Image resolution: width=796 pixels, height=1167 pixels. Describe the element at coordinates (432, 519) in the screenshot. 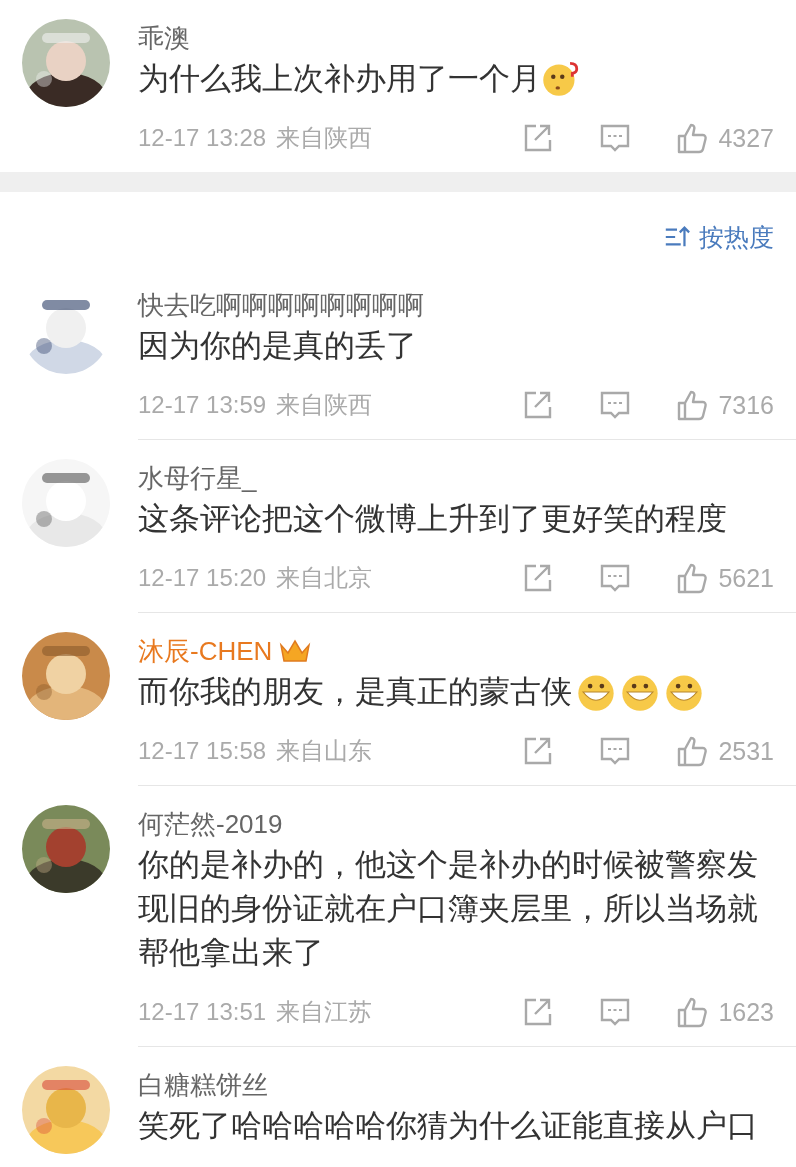

I see `comment-text: 这条评论把这个微博上升到了更好笑的程度` at that location.